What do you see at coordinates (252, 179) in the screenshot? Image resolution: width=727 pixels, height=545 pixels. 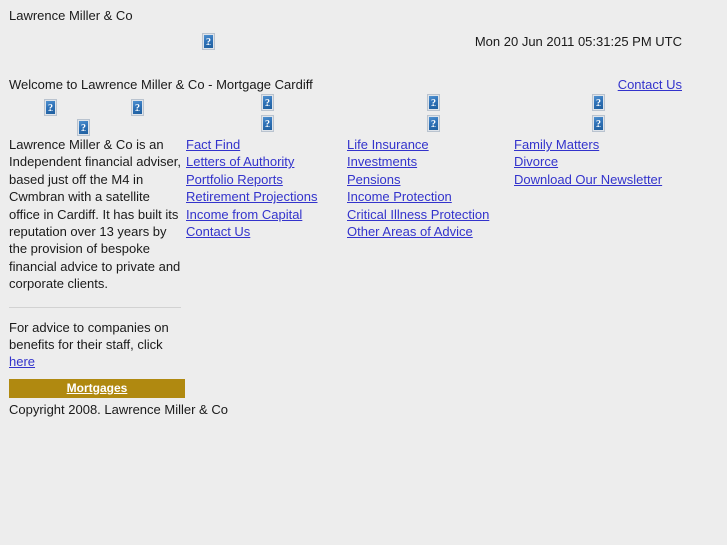 I see `nav-link-portfolio-reports: Portfolio Reports` at bounding box center [252, 179].